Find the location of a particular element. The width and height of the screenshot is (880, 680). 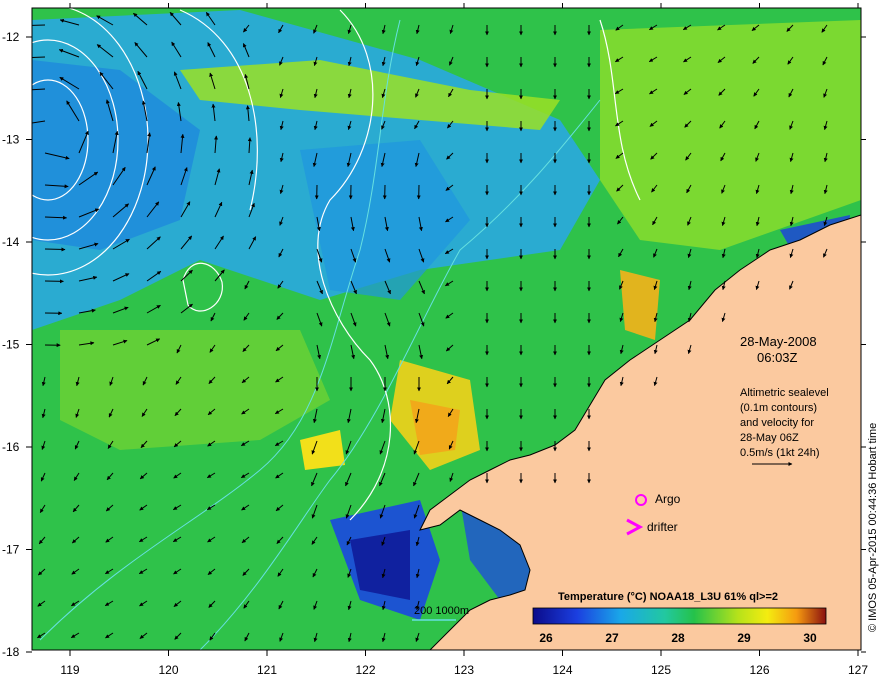

altimetry-line: (0.1m contours) is located at coordinates (778, 408).